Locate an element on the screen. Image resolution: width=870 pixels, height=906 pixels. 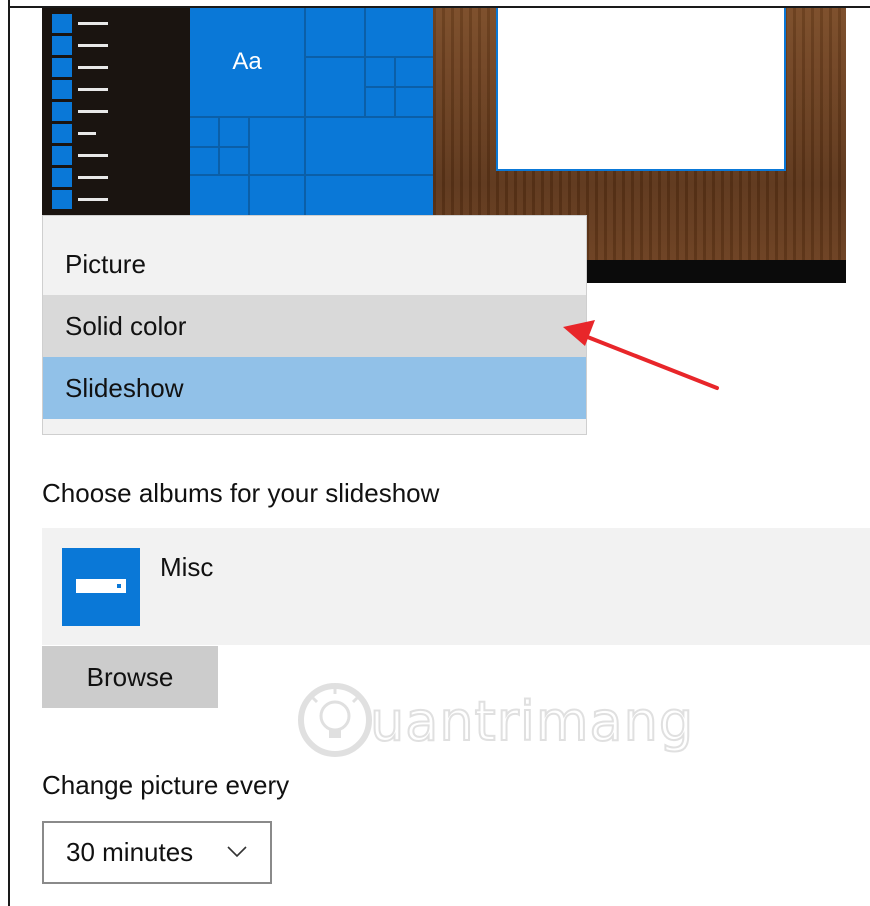
watermark-text: uantrimang is located at coordinates (532, 721).